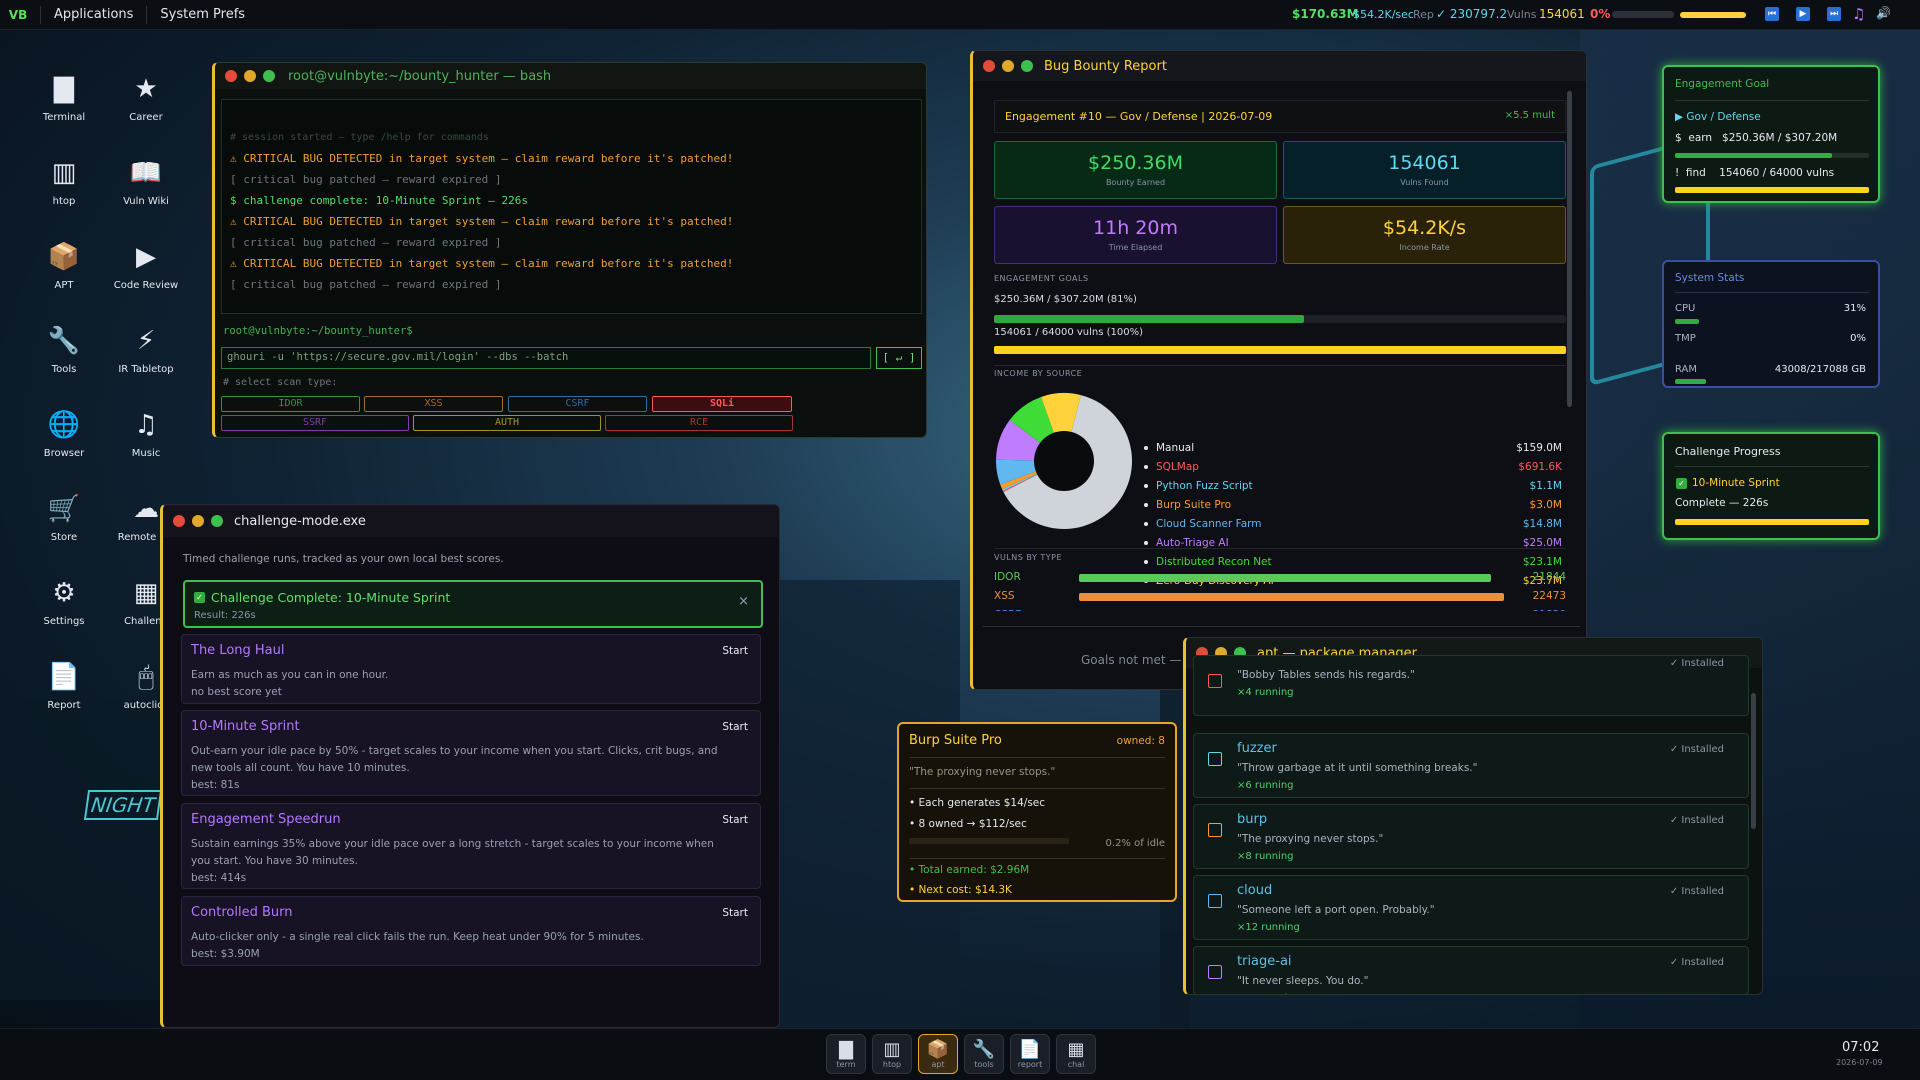  Describe the element at coordinates (1291, 597) in the screenshot. I see `vuln-type-bar` at that location.